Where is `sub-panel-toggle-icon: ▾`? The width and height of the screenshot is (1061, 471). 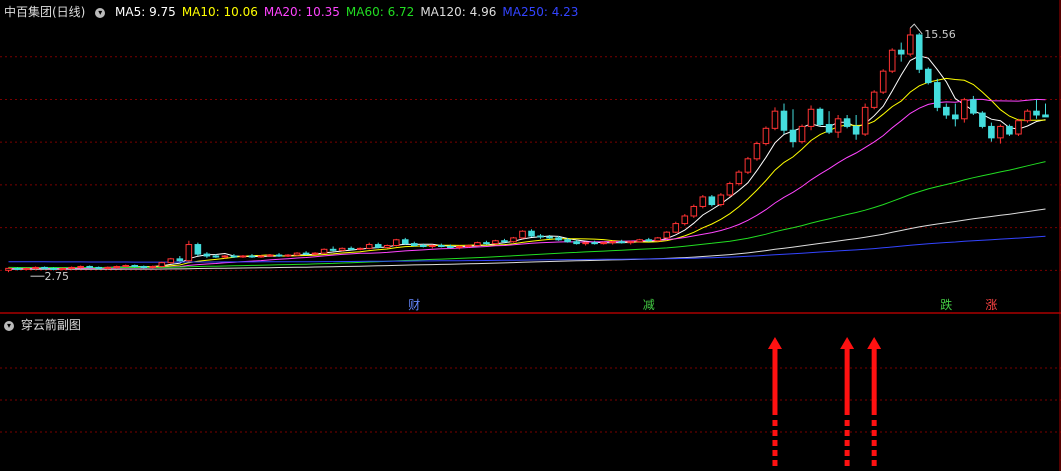
sub-panel-toggle-icon: ▾ is located at coordinates (9, 325).